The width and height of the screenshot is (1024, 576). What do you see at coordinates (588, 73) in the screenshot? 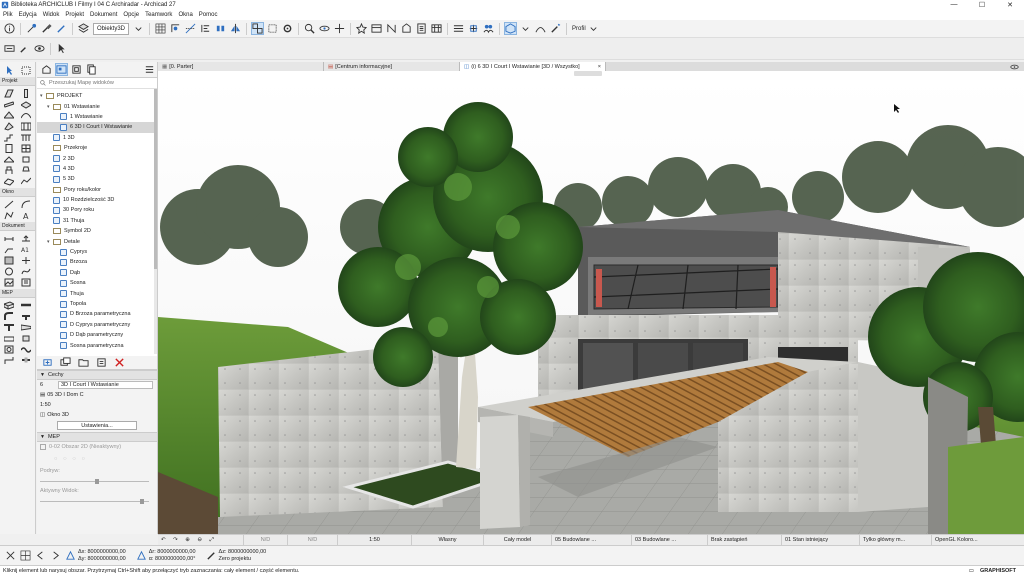
I see `navigation-widget` at bounding box center [588, 73].